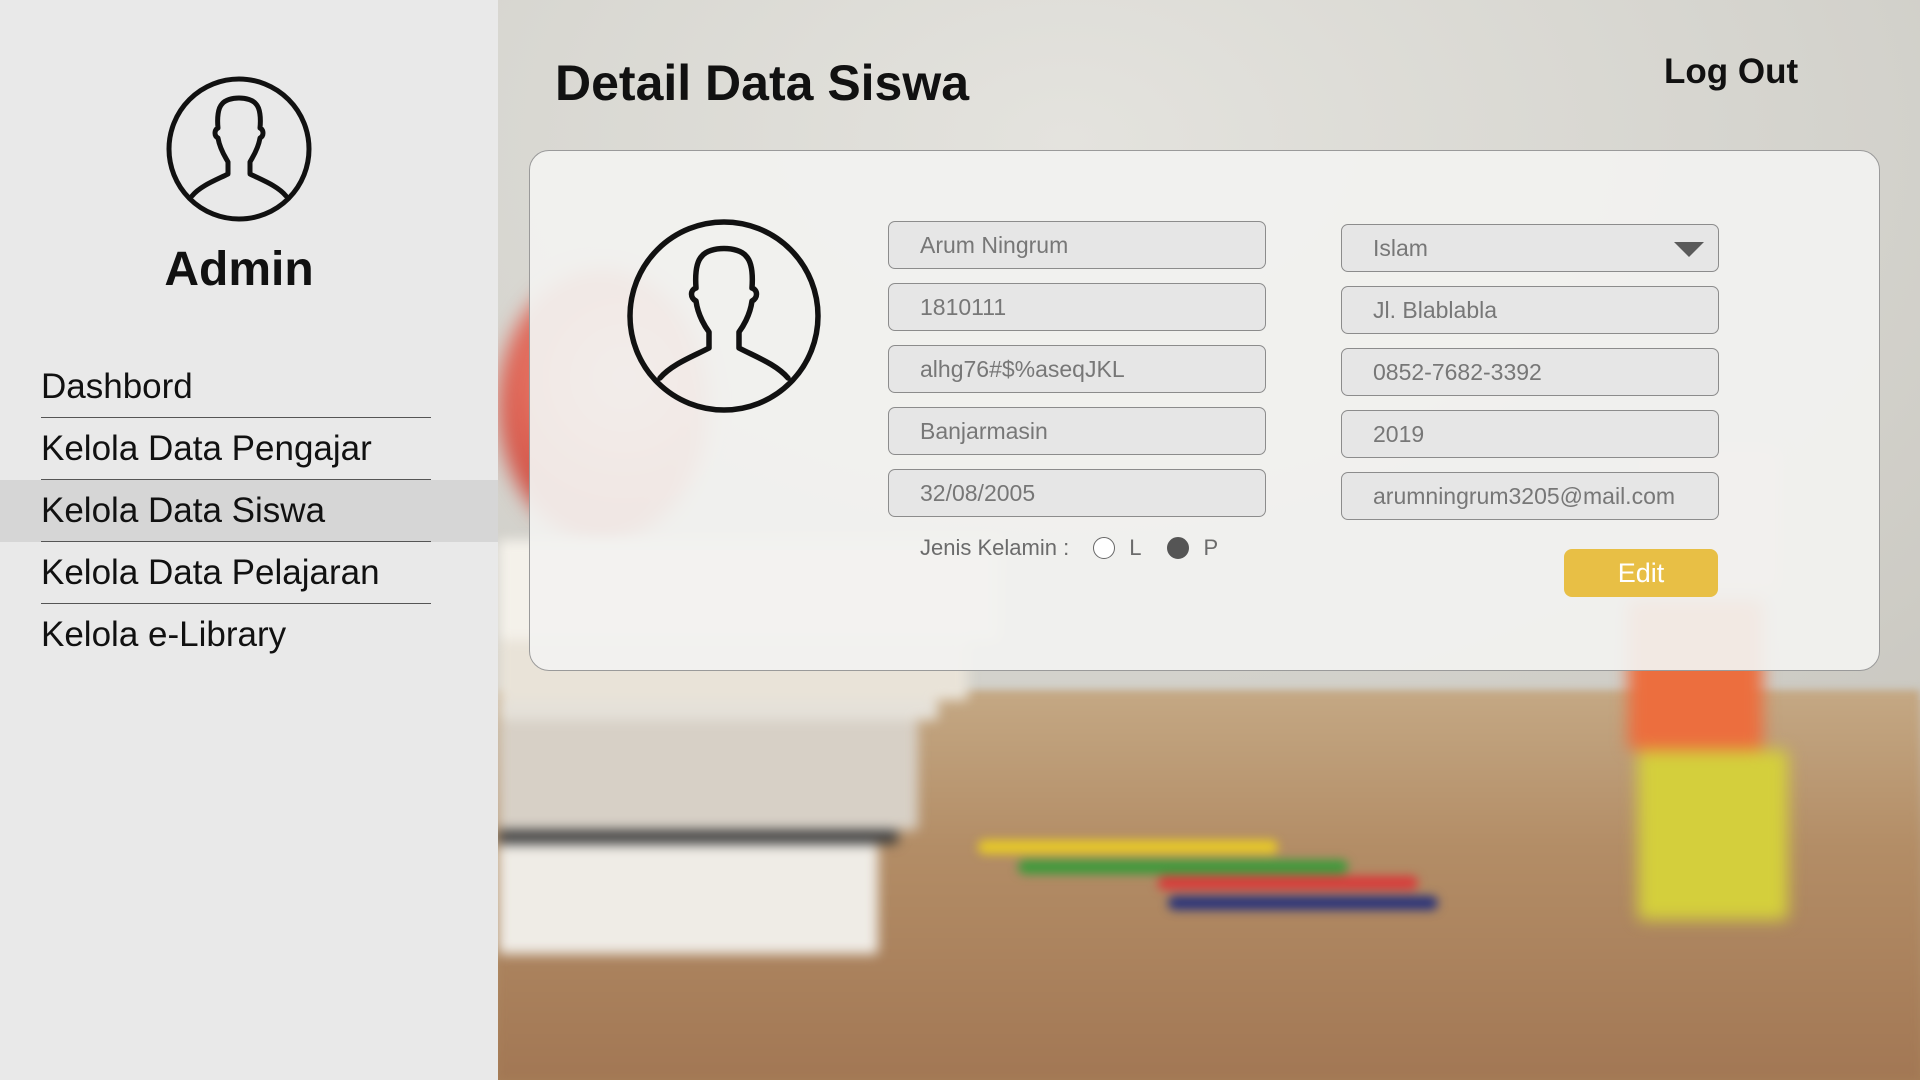  I want to click on phone-field: 0852-7682-3392, so click(1530, 372).